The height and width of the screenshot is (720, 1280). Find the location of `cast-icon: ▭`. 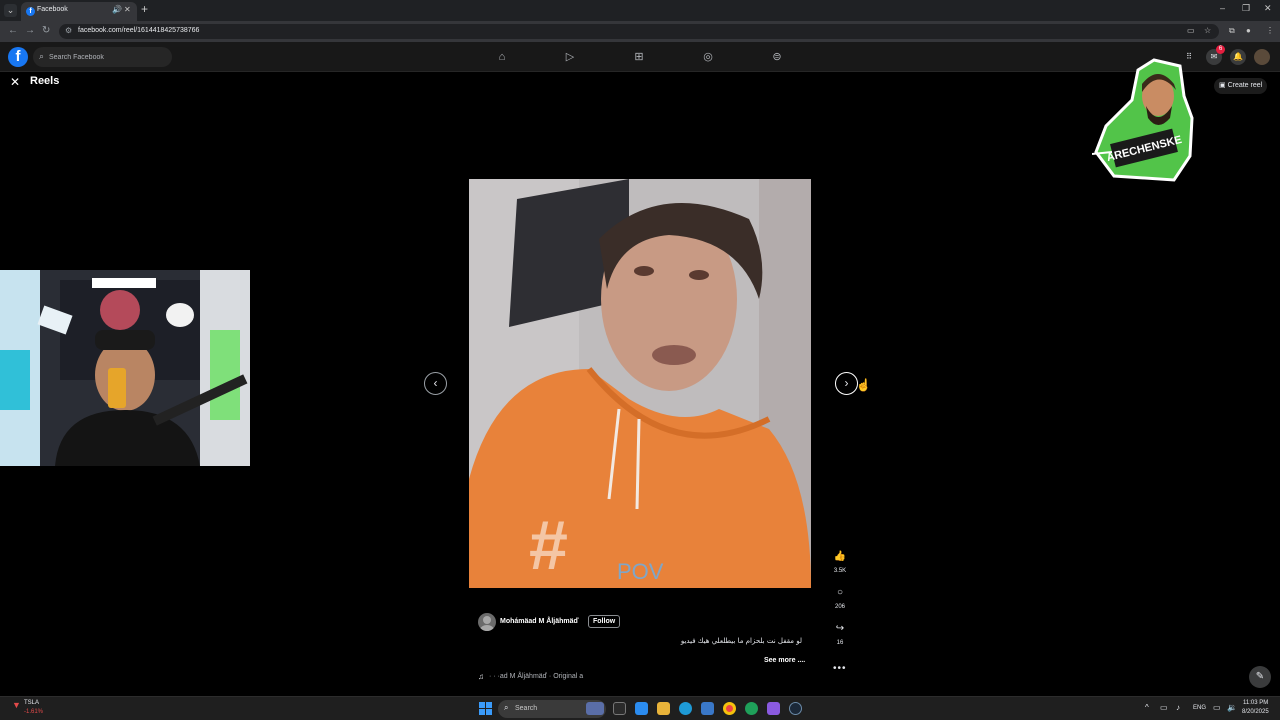

cast-icon: ▭ is located at coordinates (1191, 30).